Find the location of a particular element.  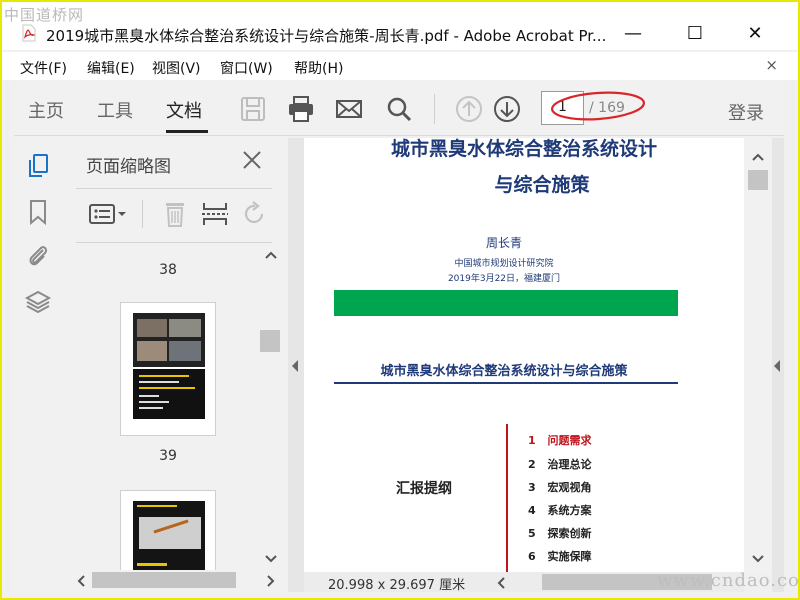

collapse-right-panel-handle is located at coordinates (778, 365).